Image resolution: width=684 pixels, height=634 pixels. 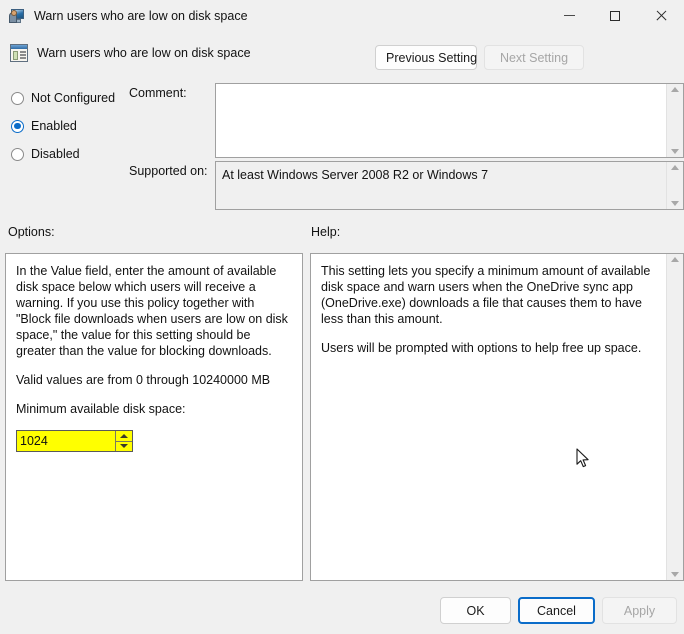 I want to click on maximize-icon, so click(x=615, y=15).